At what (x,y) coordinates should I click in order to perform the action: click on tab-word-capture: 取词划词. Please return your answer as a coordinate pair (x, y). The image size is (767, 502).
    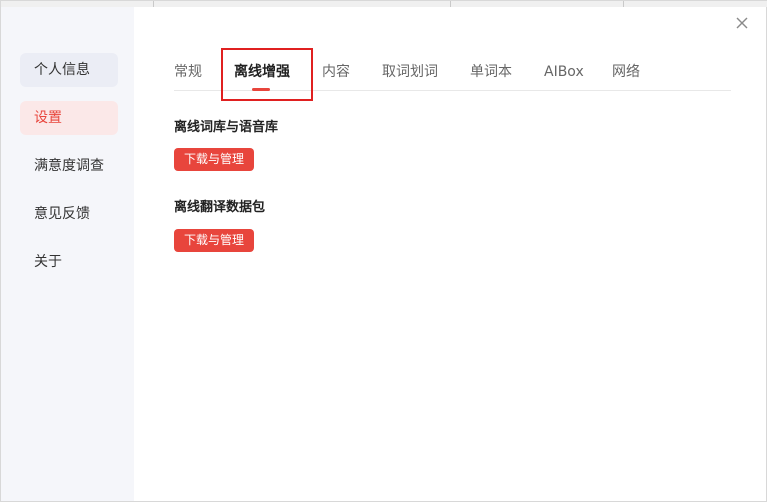
    Looking at the image, I should click on (410, 72).